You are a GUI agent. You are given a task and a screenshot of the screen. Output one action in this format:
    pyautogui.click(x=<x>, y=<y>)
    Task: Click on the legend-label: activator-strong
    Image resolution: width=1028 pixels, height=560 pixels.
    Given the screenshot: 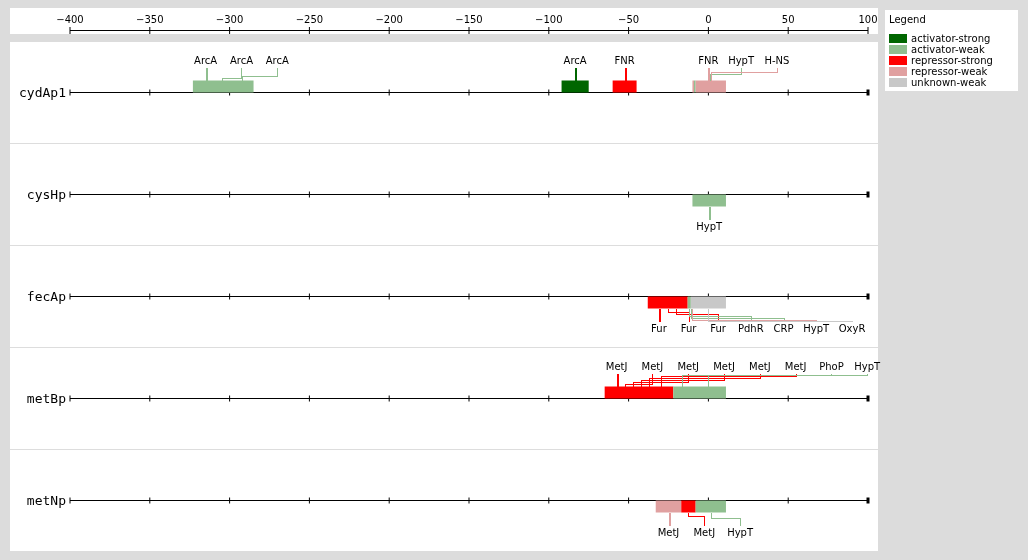 What is the action you would take?
    pyautogui.click(x=951, y=38)
    